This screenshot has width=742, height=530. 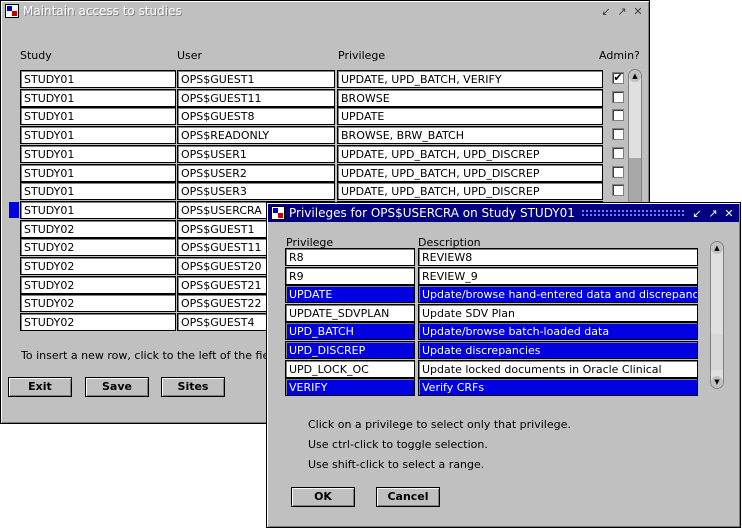 I want to click on privilege-name-field: UPD_BATCH, so click(x=350, y=331).